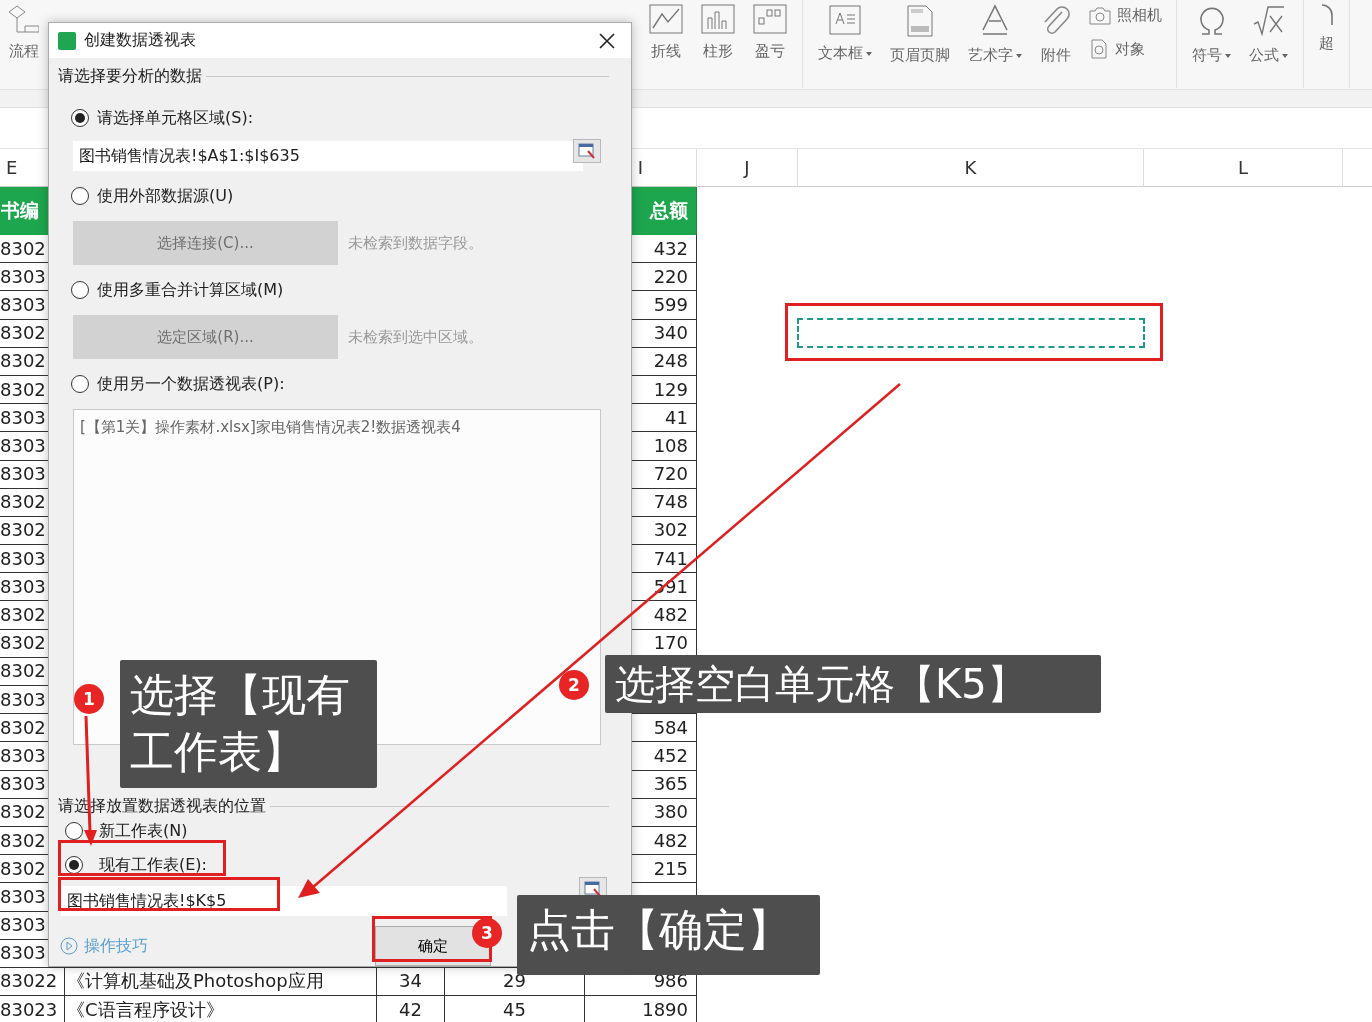 Image resolution: width=1372 pixels, height=1022 pixels. What do you see at coordinates (920, 55) in the screenshot?
I see `toolbar-button: 页眉页脚` at bounding box center [920, 55].